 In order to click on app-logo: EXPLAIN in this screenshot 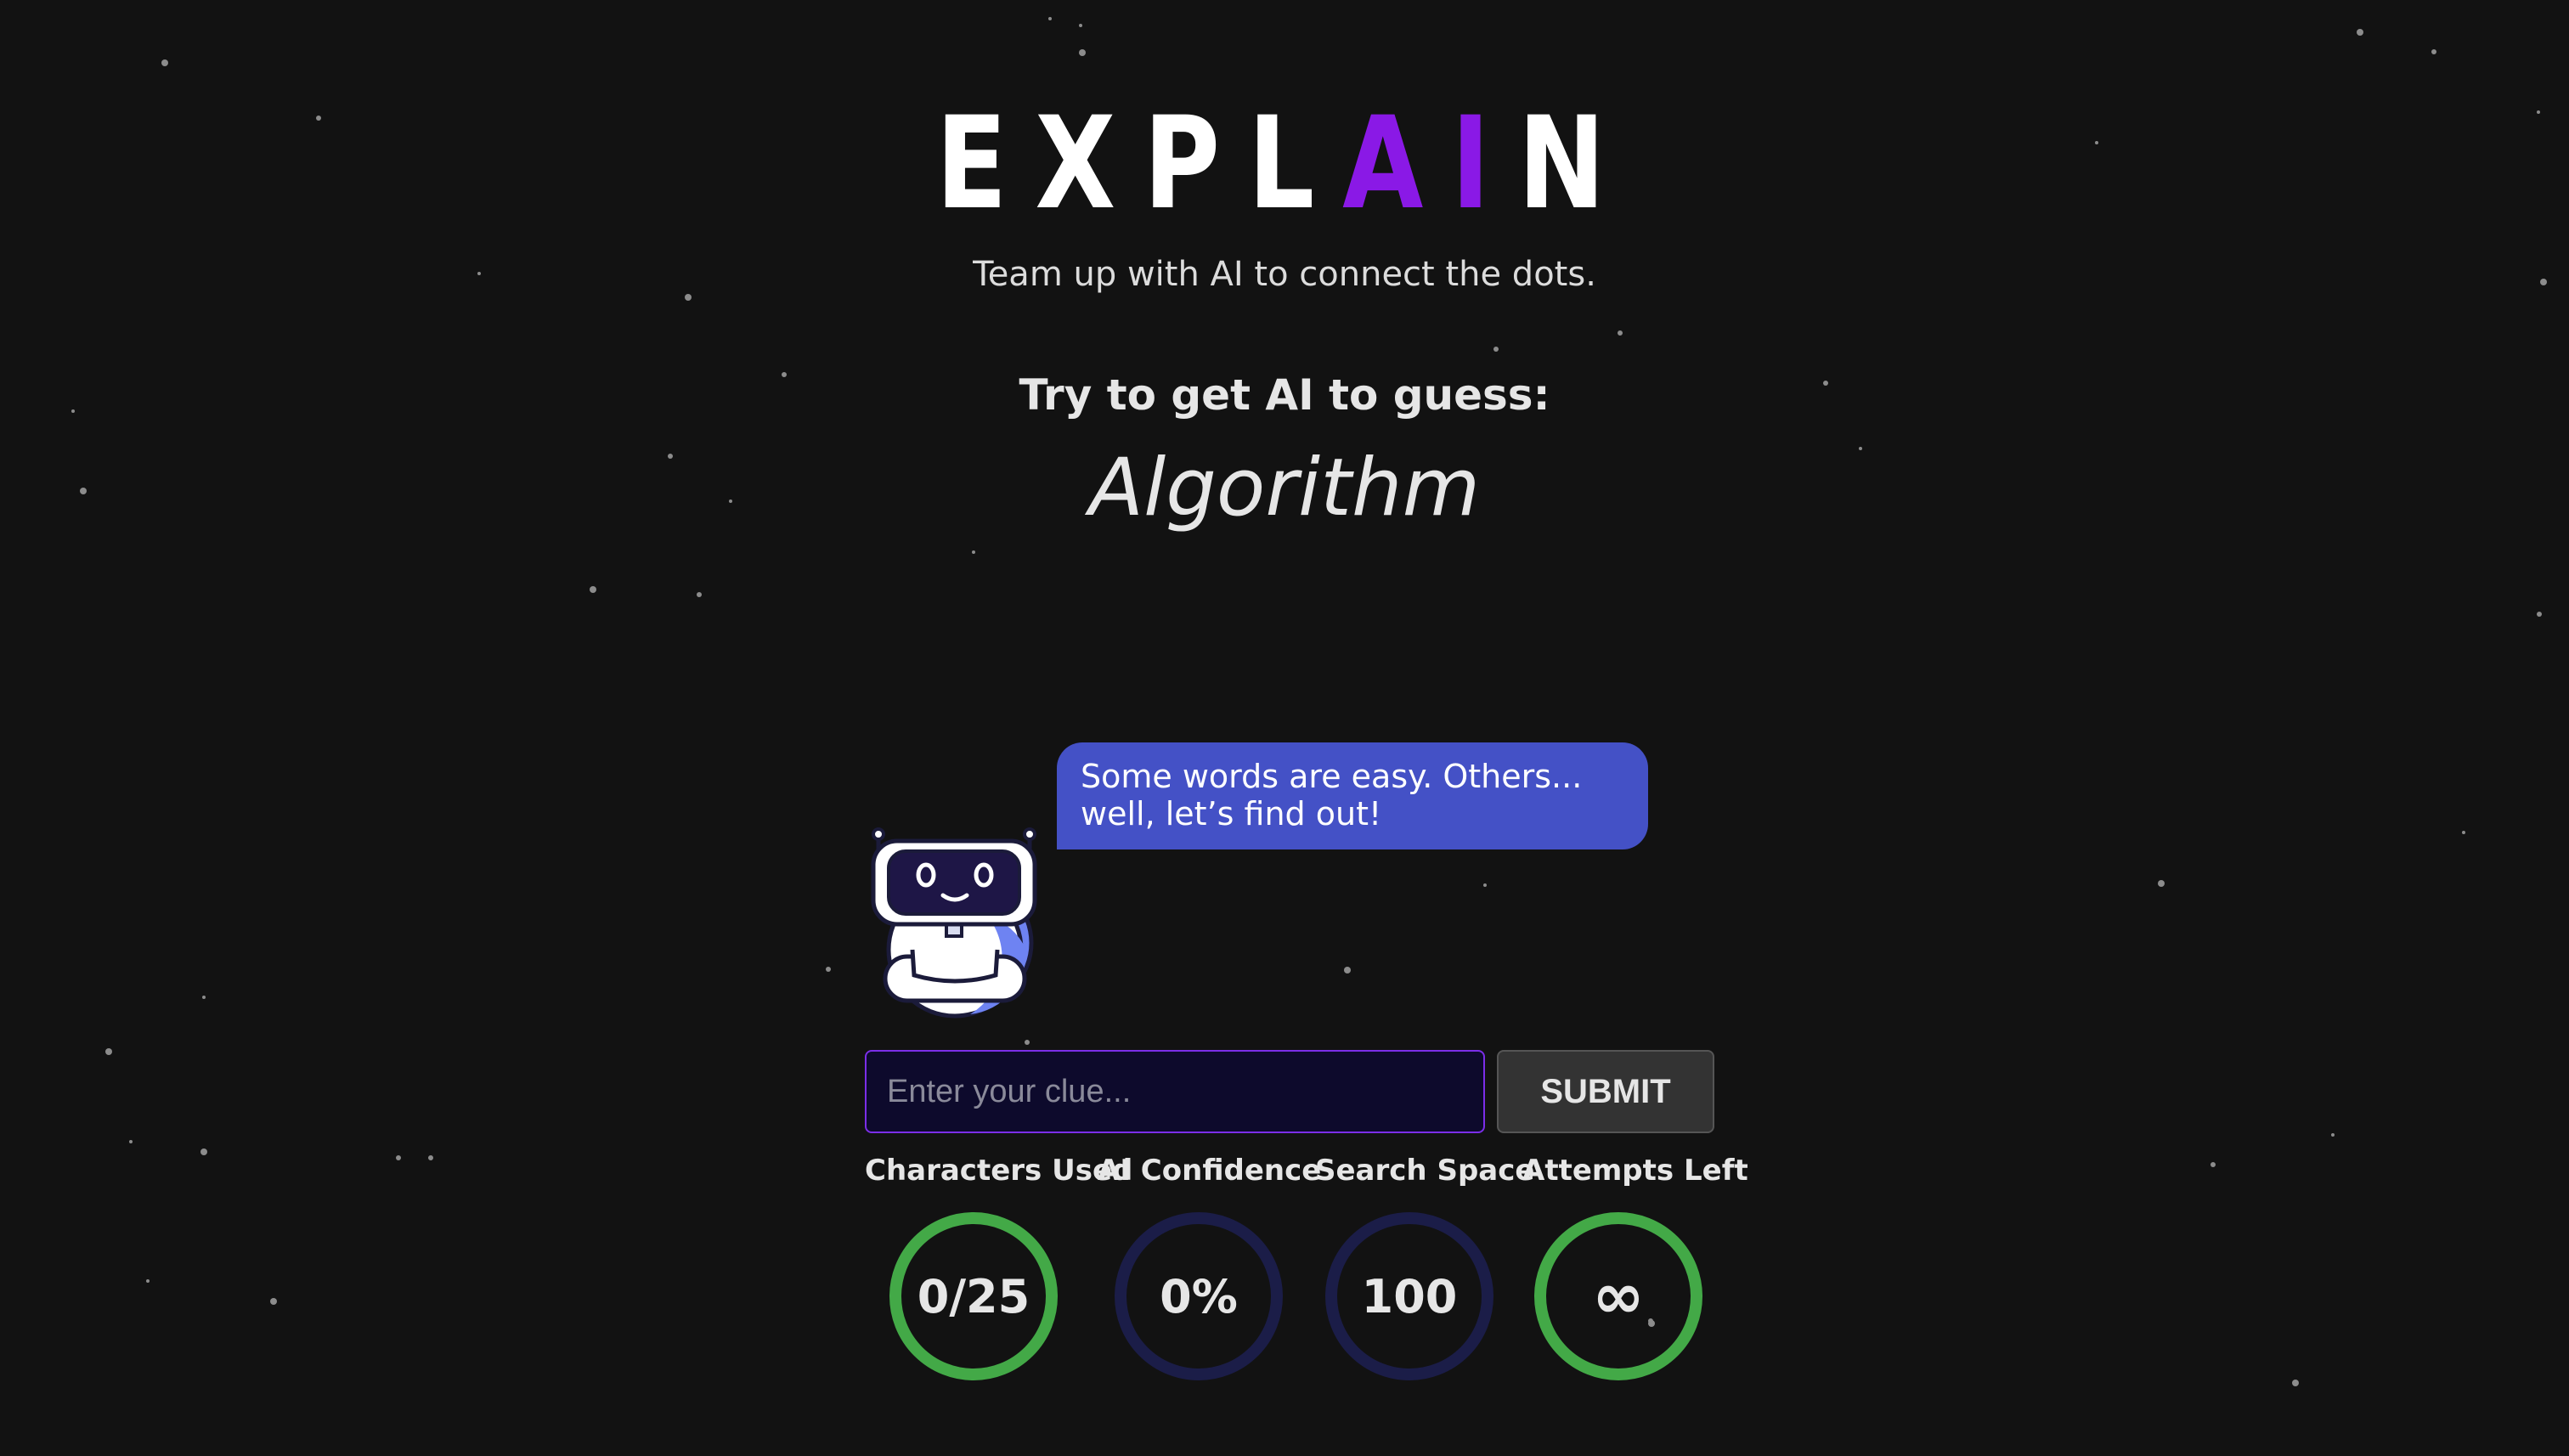, I will do `click(1284, 164)`.